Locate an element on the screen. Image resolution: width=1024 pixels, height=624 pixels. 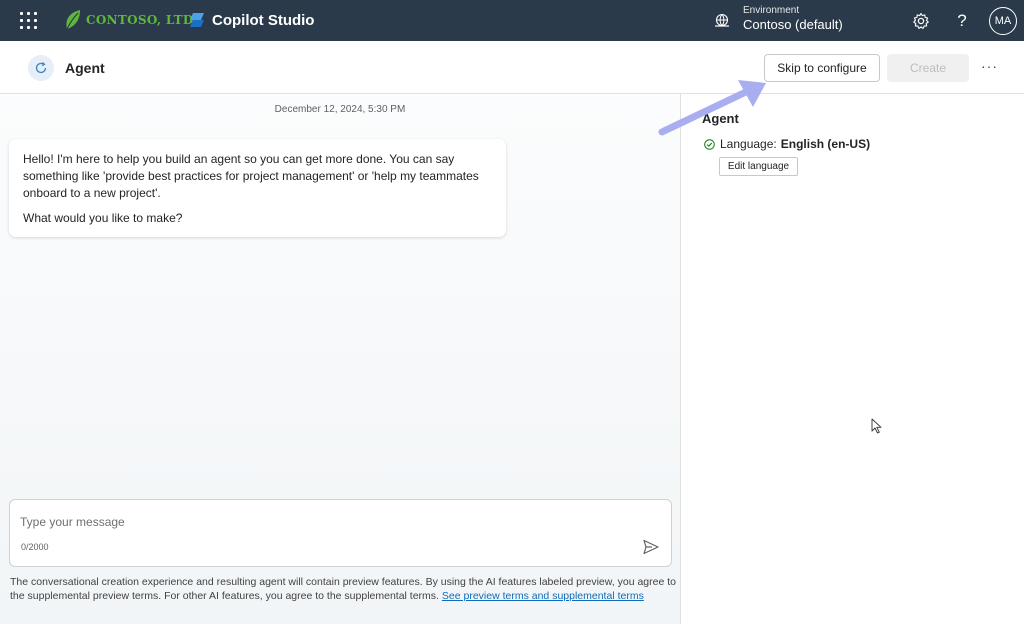
language-row: Language: English (en-US) is located at coordinates (787, 144).